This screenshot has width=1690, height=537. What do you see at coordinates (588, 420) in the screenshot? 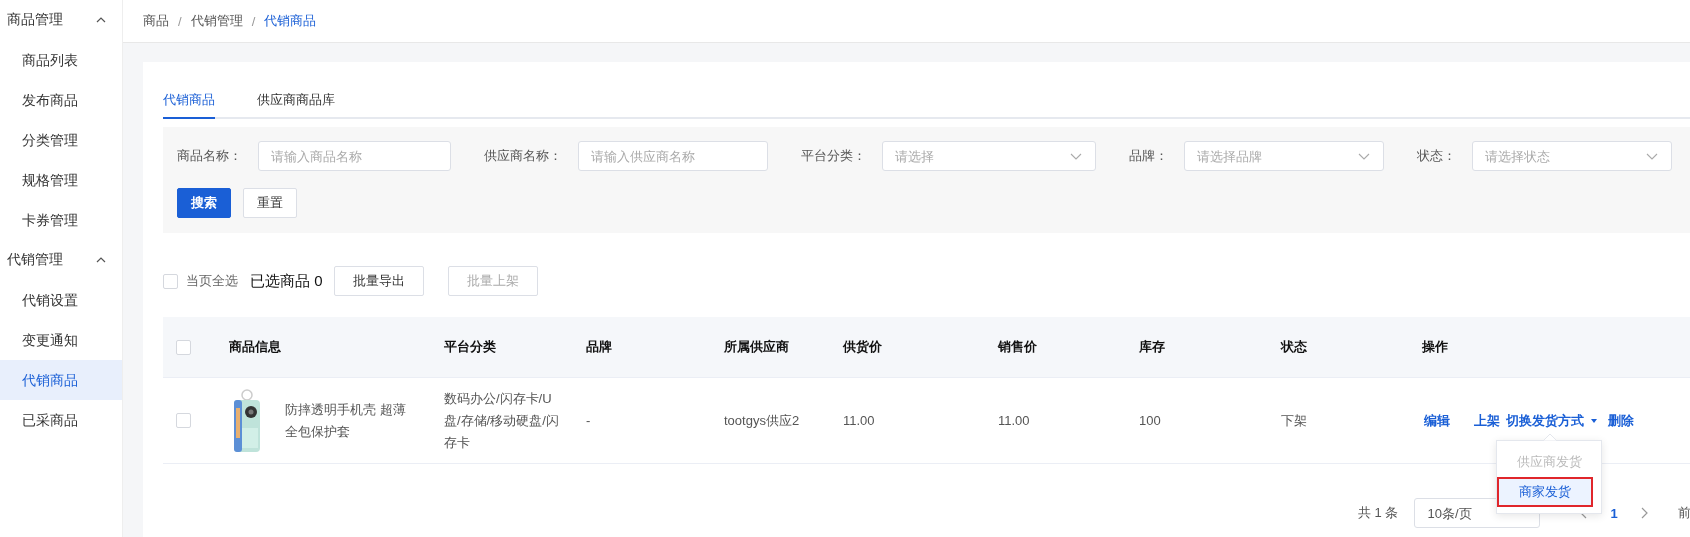
I see `table-cell: -` at bounding box center [588, 420].